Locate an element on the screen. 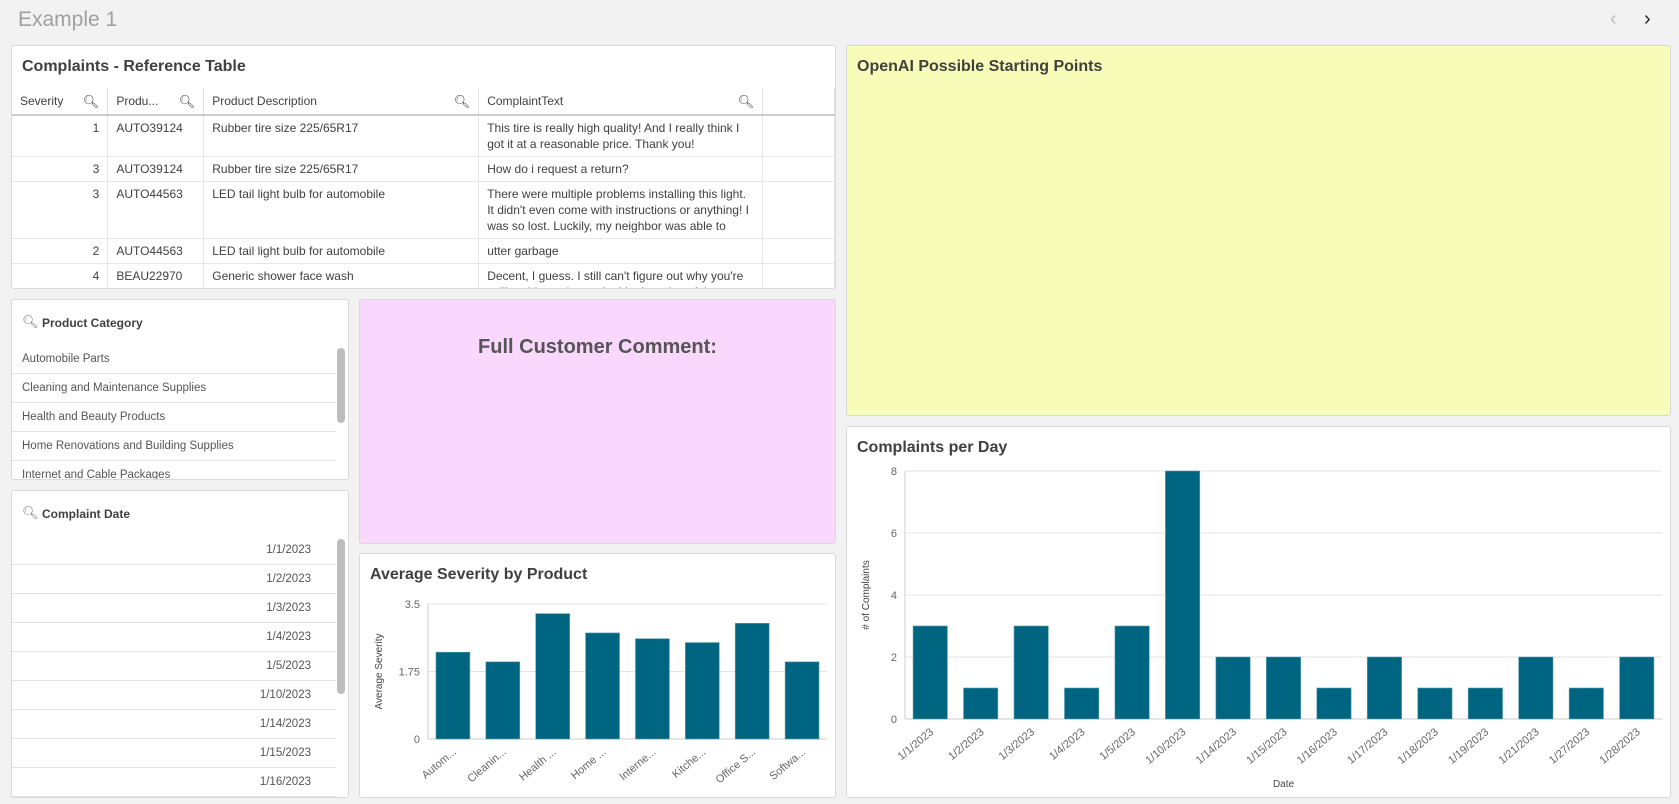 Image resolution: width=1679 pixels, height=804 pixels. list-item: 1/10/2023 is located at coordinates (174, 695).